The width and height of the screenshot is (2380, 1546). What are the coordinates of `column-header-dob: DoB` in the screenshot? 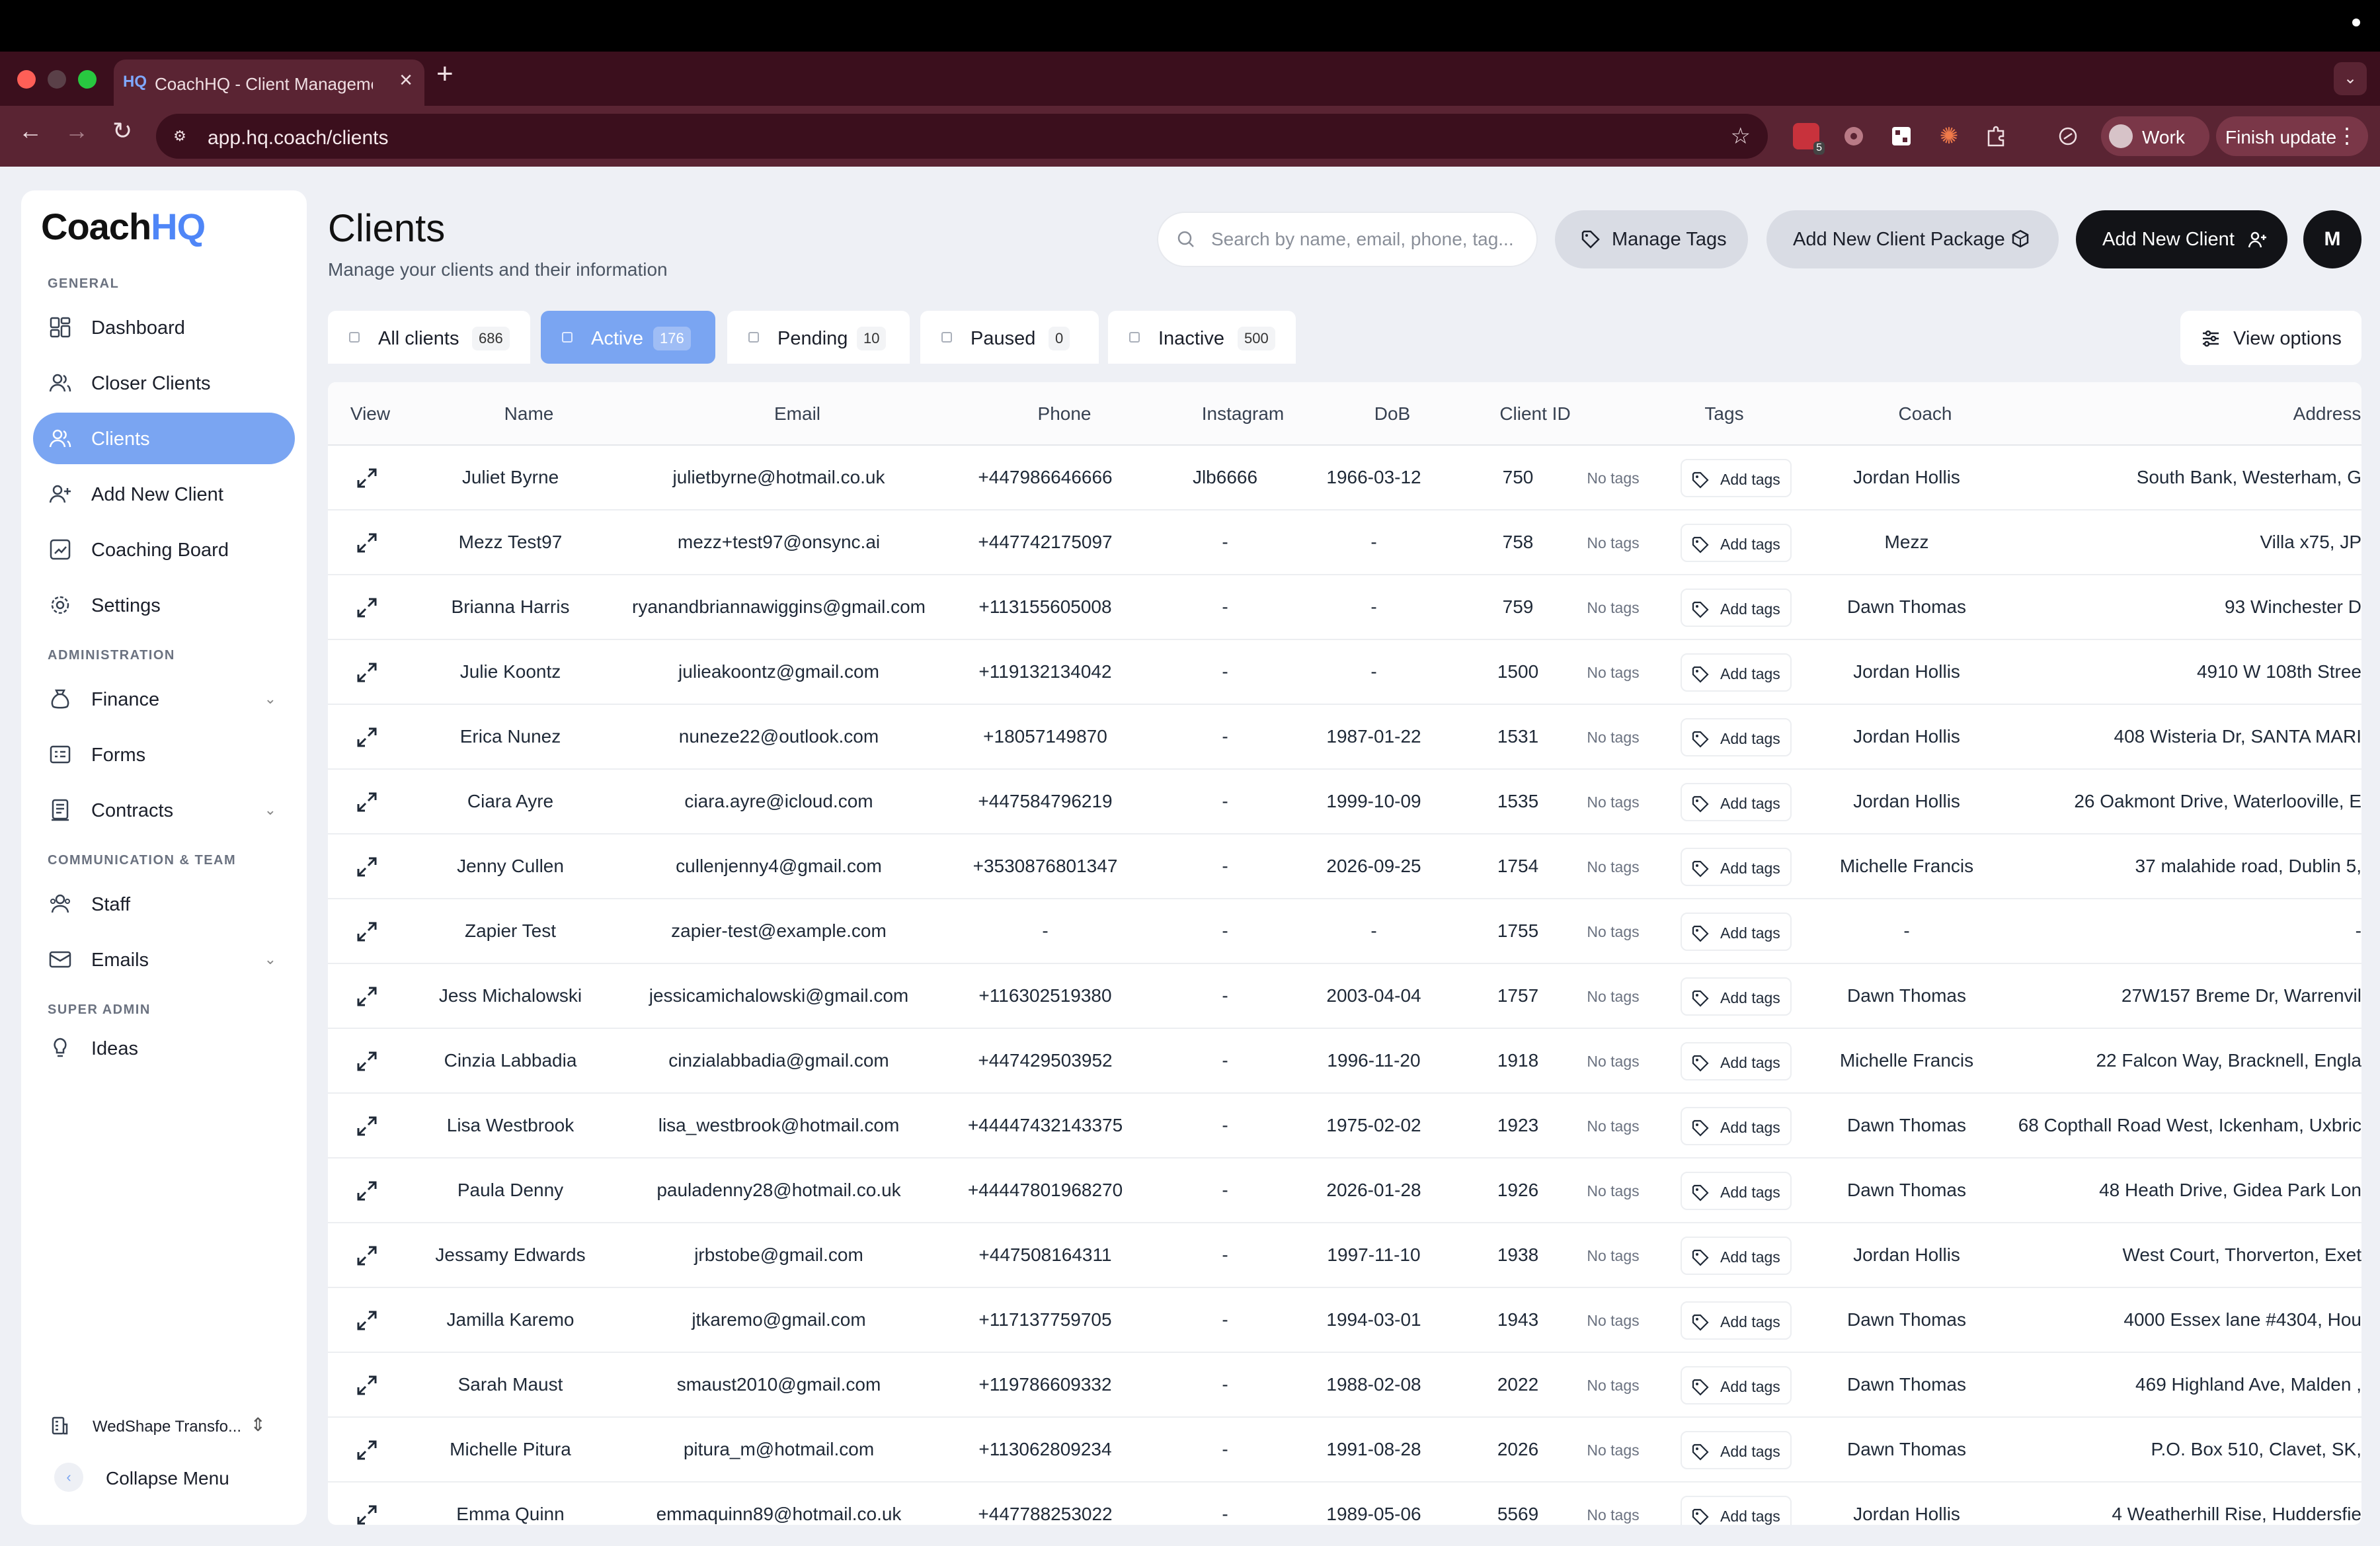 It's located at (1392, 414).